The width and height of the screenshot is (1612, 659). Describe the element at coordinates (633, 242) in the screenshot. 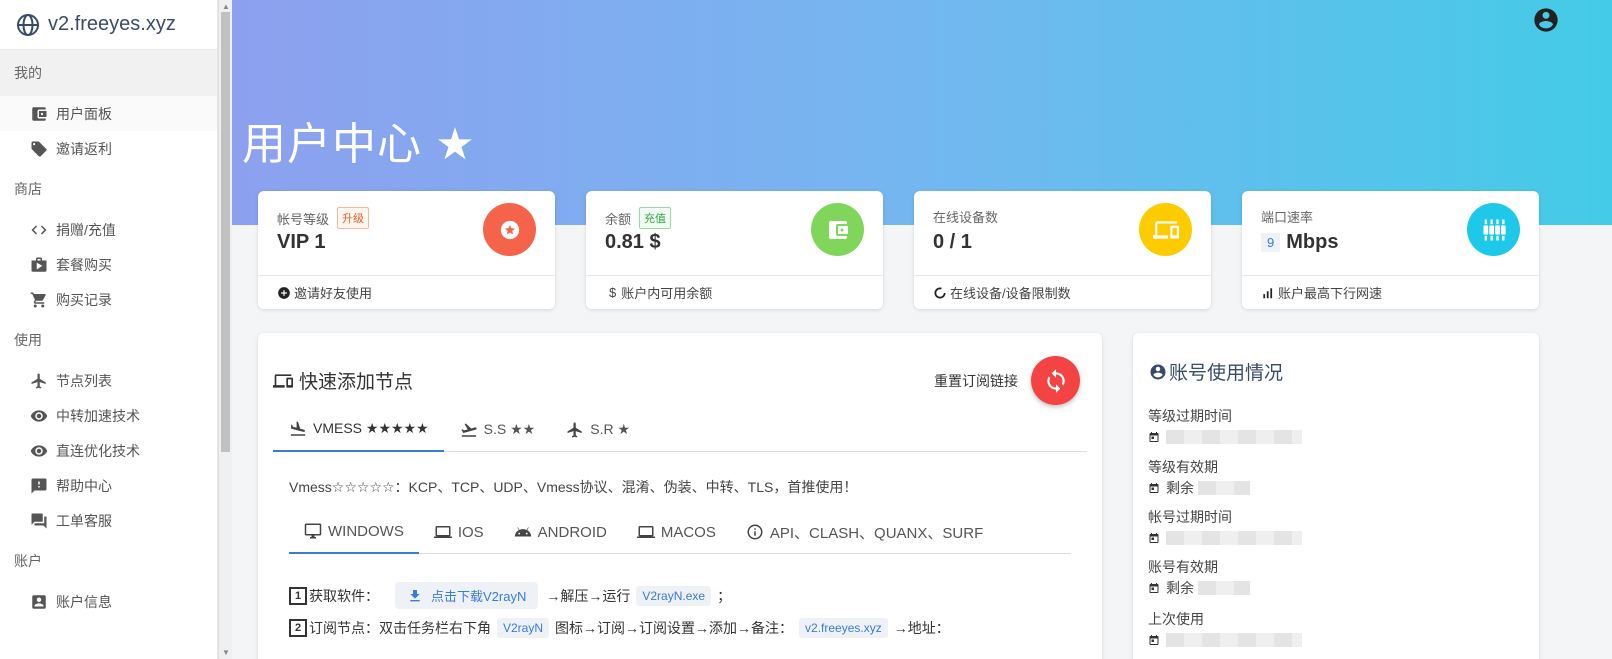

I see `stat-value: 0.81 $` at that location.